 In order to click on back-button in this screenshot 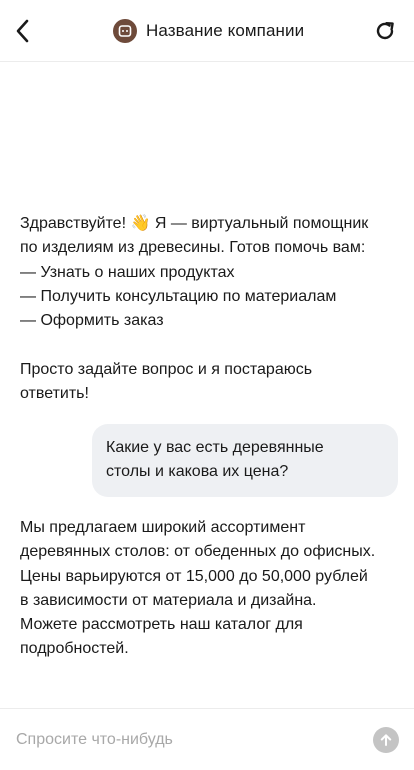, I will do `click(22, 31)`.